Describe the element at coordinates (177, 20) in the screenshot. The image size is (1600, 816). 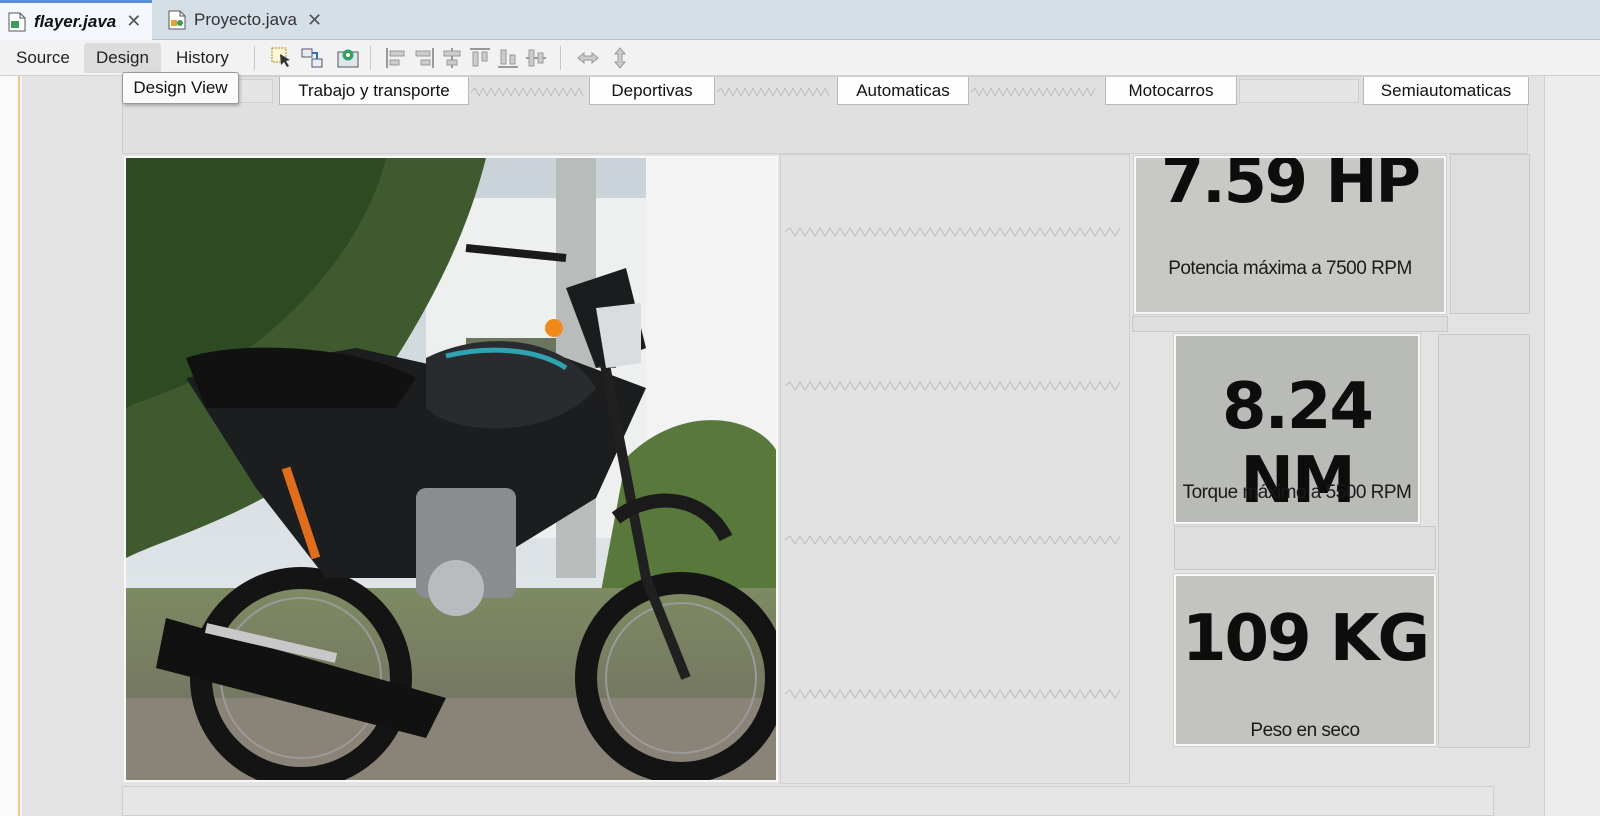
I see `form-file-icon` at that location.